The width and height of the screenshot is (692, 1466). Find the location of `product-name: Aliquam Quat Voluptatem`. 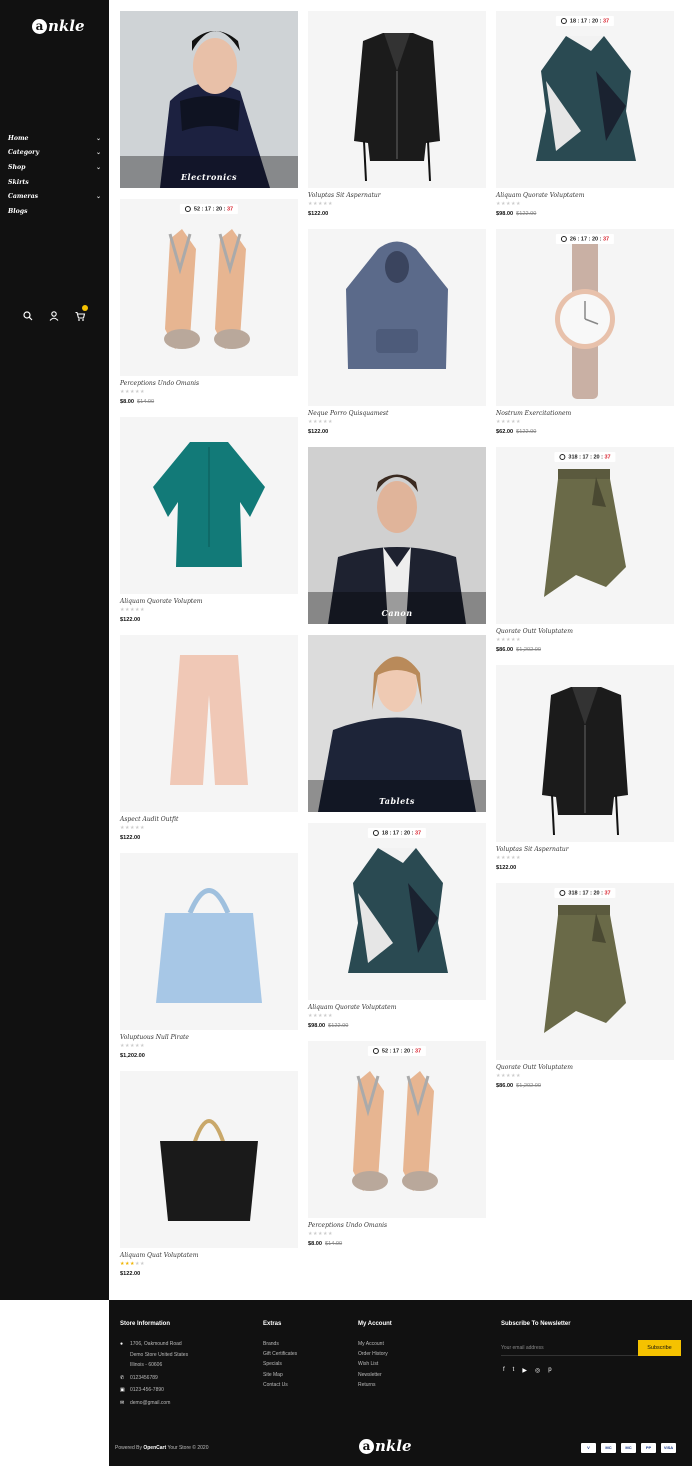

product-name: Aliquam Quat Voluptatem is located at coordinates (159, 1255).